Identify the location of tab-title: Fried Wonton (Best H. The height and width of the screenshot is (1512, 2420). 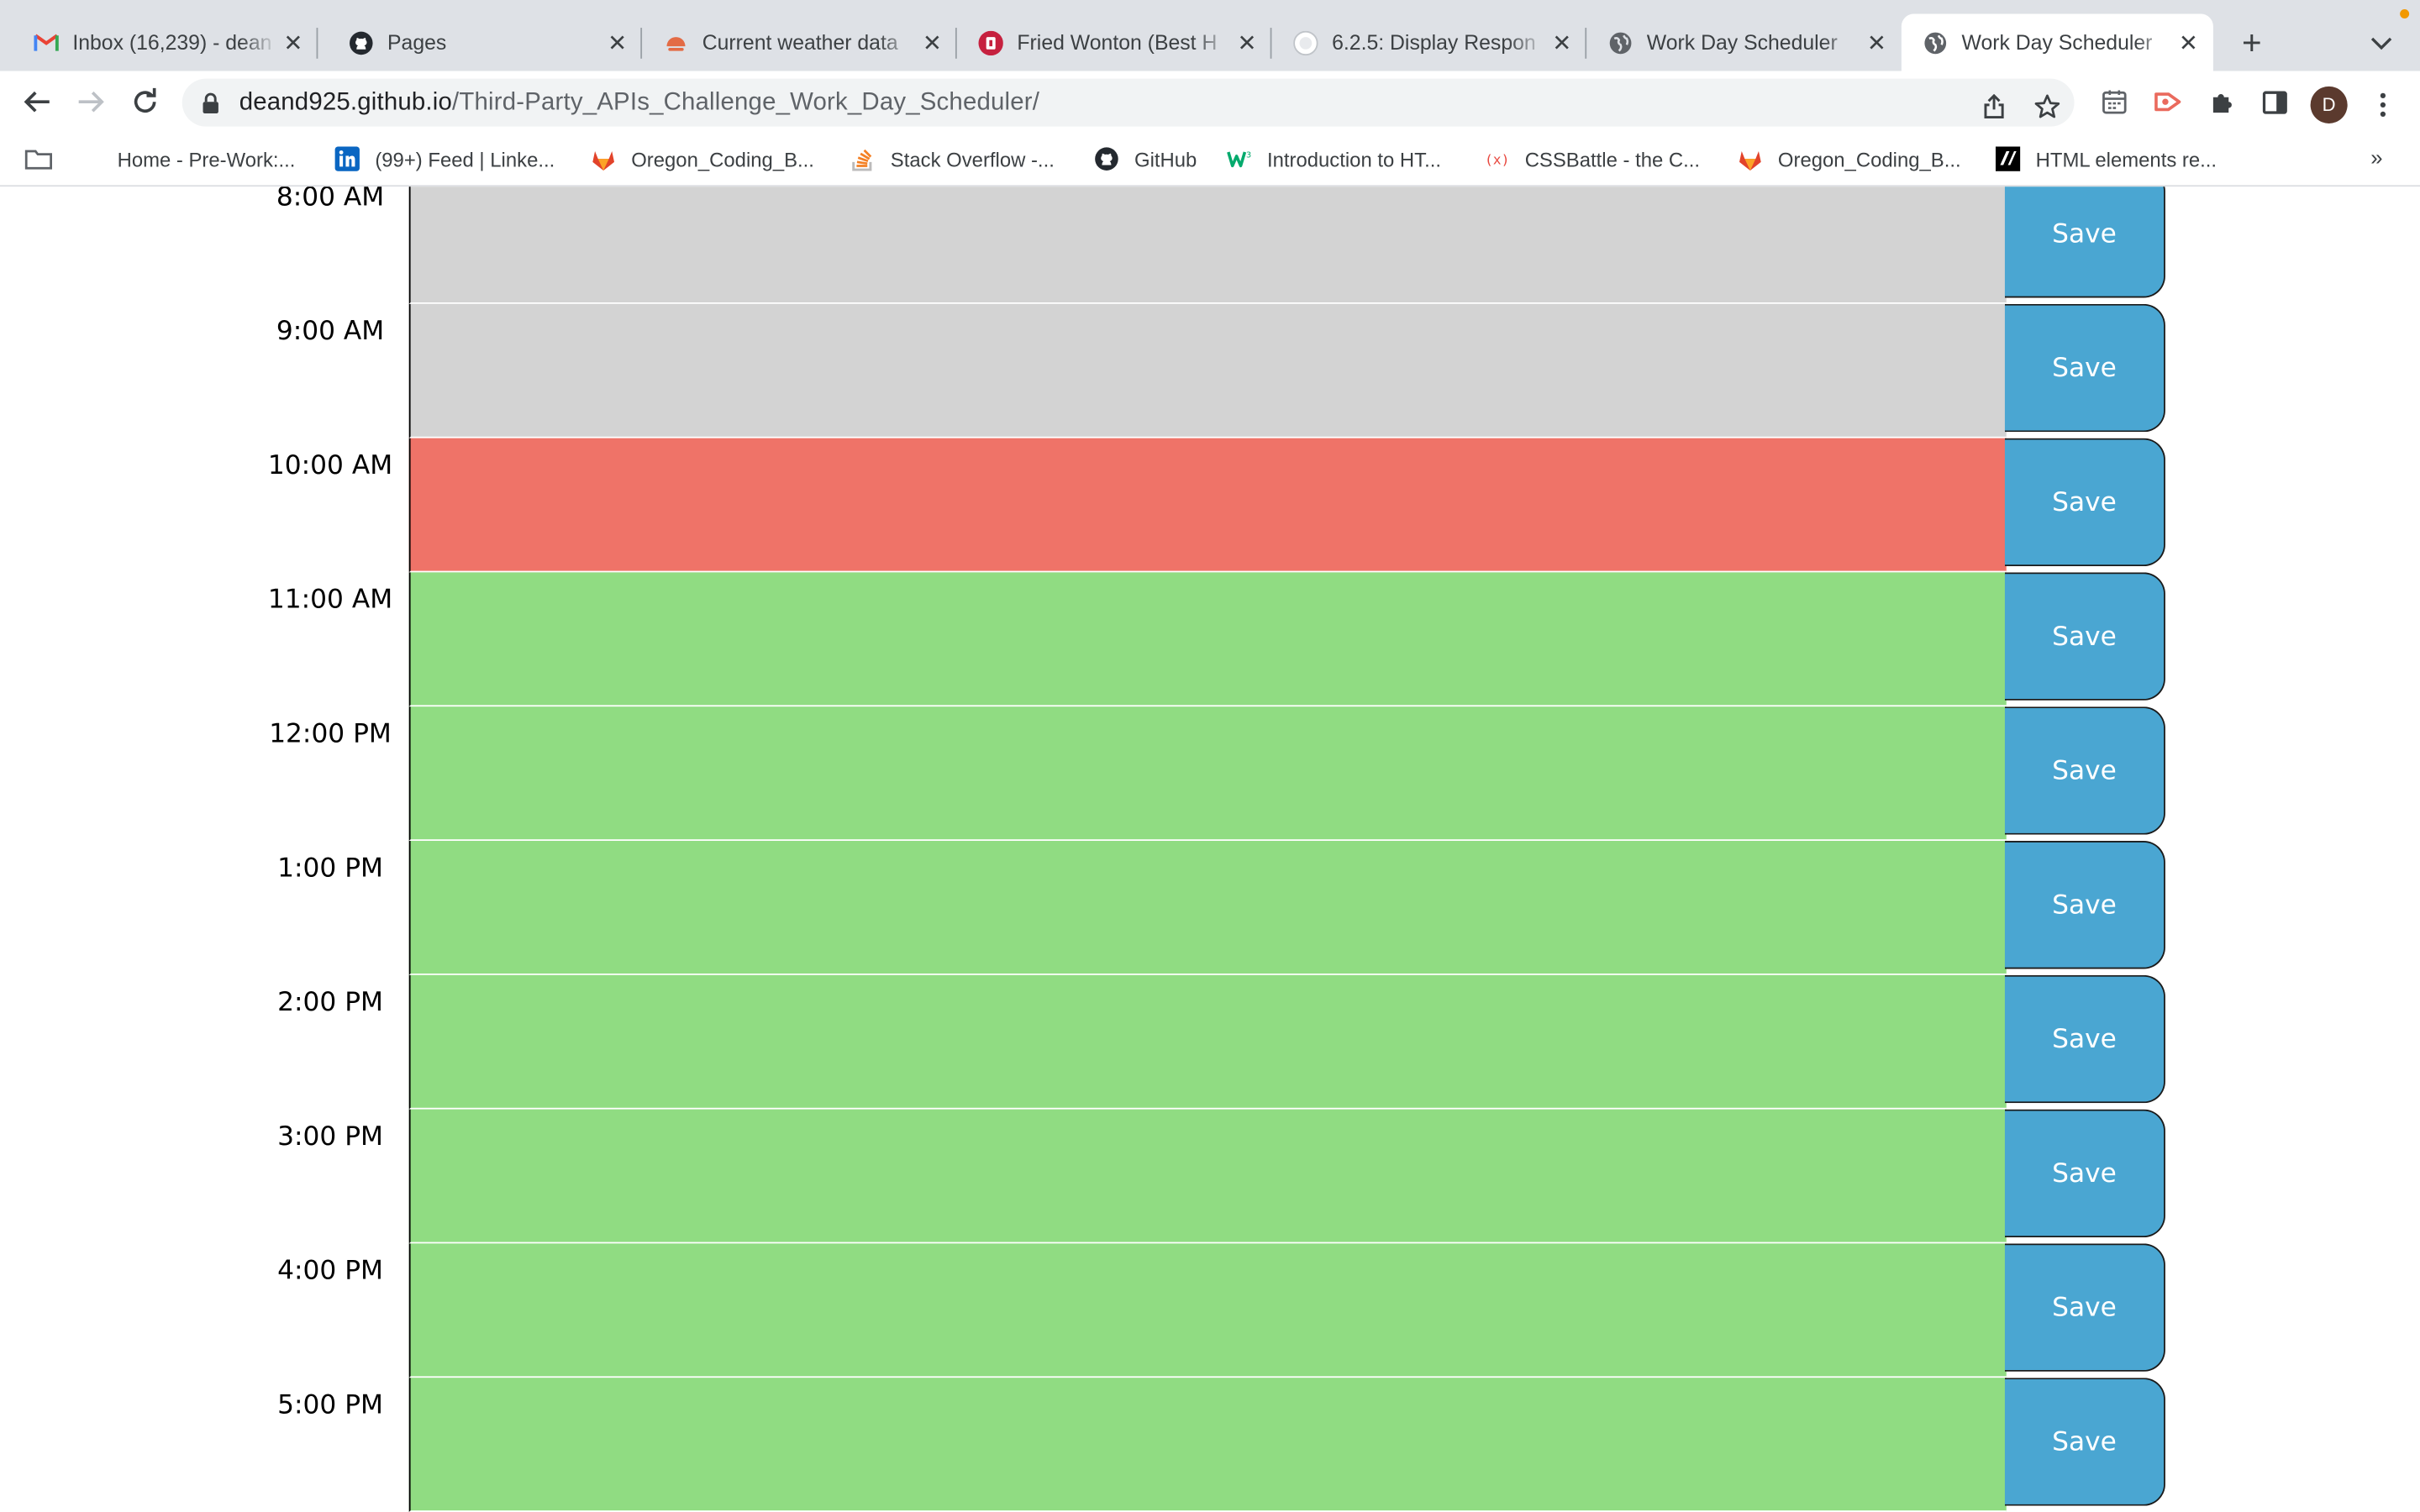
(1117, 42).